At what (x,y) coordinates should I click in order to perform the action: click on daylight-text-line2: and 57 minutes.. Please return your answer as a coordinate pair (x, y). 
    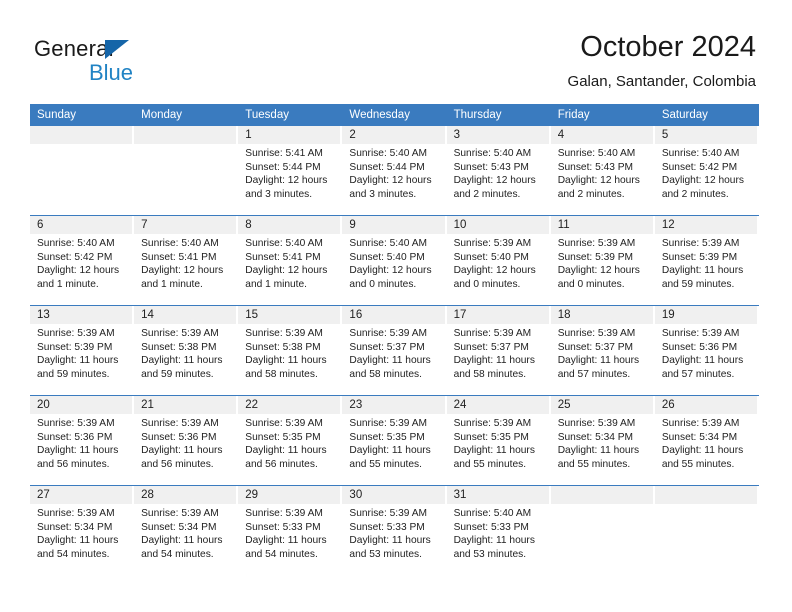
    Looking at the image, I should click on (698, 374).